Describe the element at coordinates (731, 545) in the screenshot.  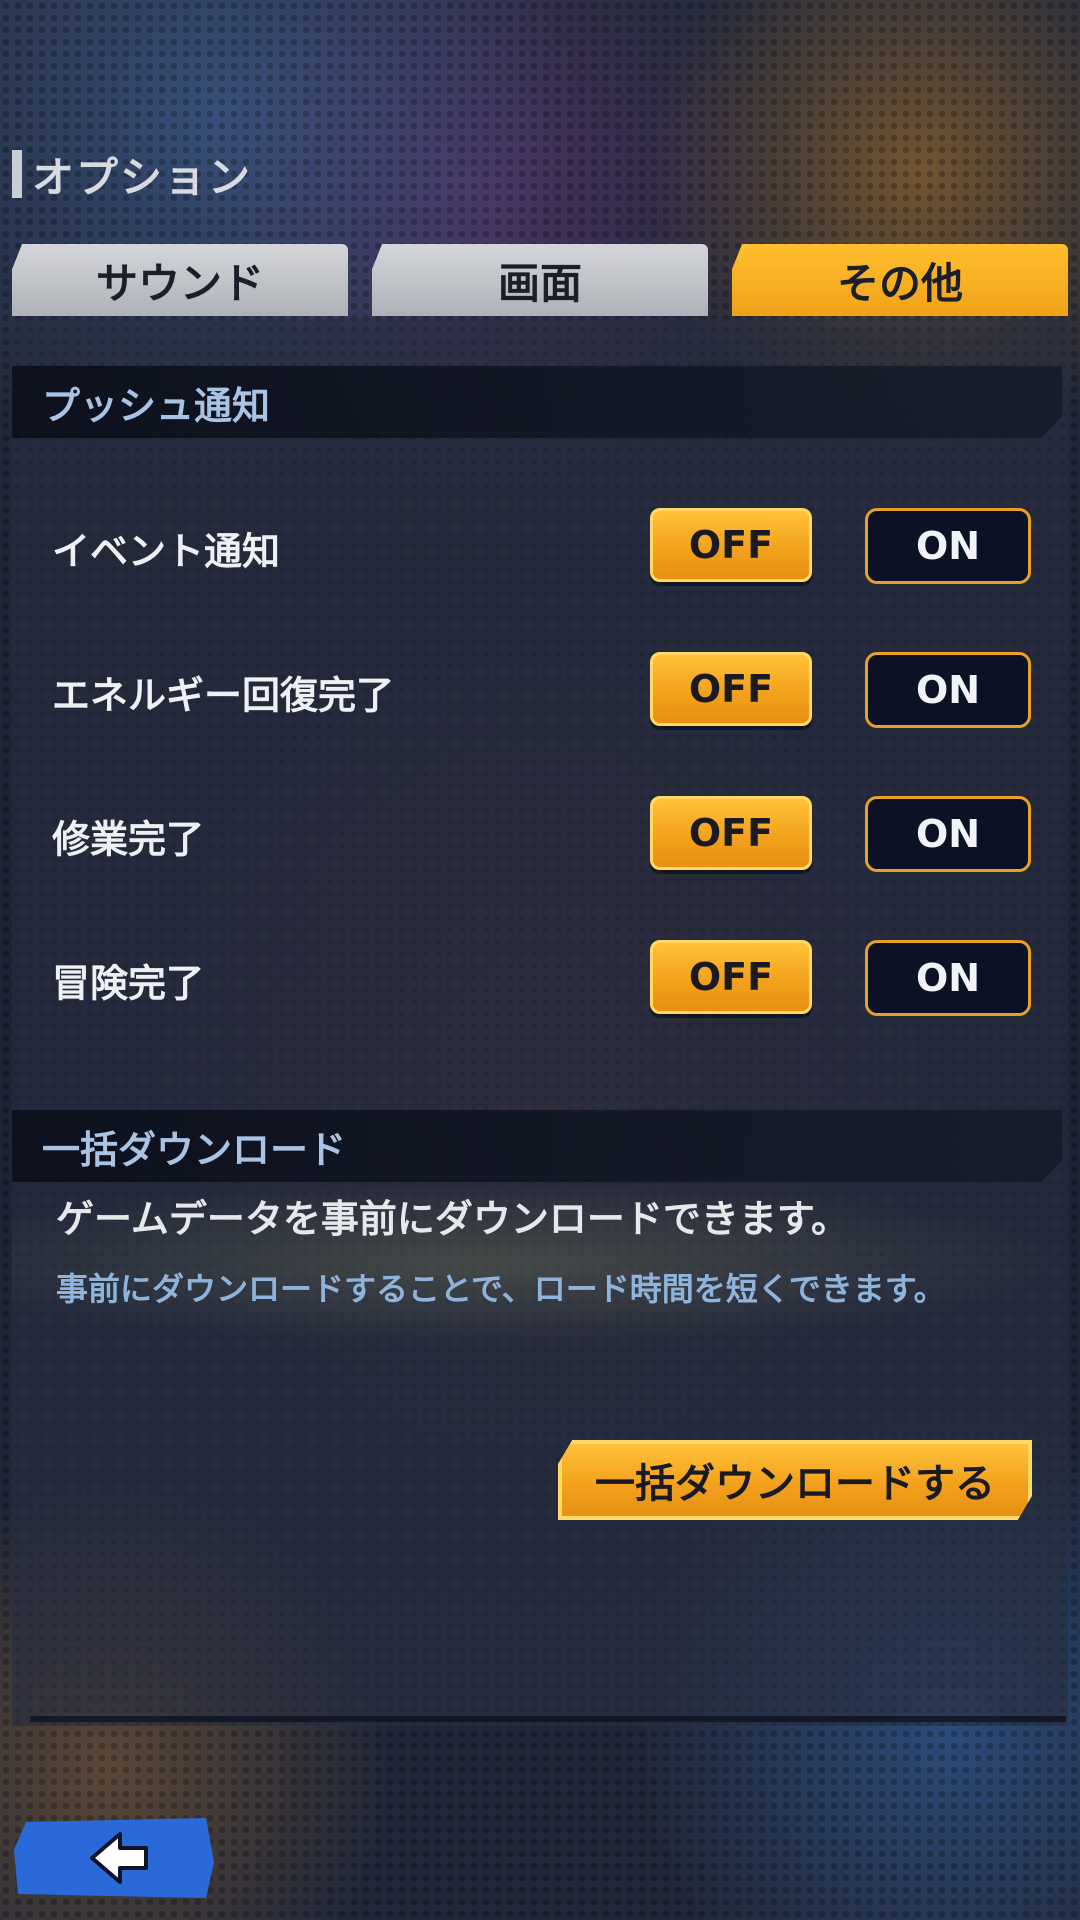
I see `event-off-button: OFF` at that location.